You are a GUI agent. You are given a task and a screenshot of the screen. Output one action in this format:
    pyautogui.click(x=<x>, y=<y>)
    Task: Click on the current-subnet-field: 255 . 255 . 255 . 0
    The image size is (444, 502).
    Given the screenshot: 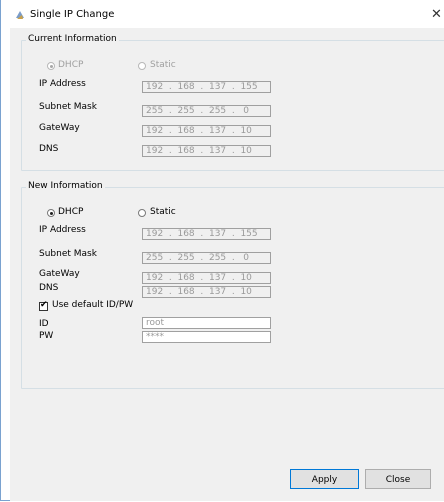 What is the action you would take?
    pyautogui.click(x=206, y=111)
    